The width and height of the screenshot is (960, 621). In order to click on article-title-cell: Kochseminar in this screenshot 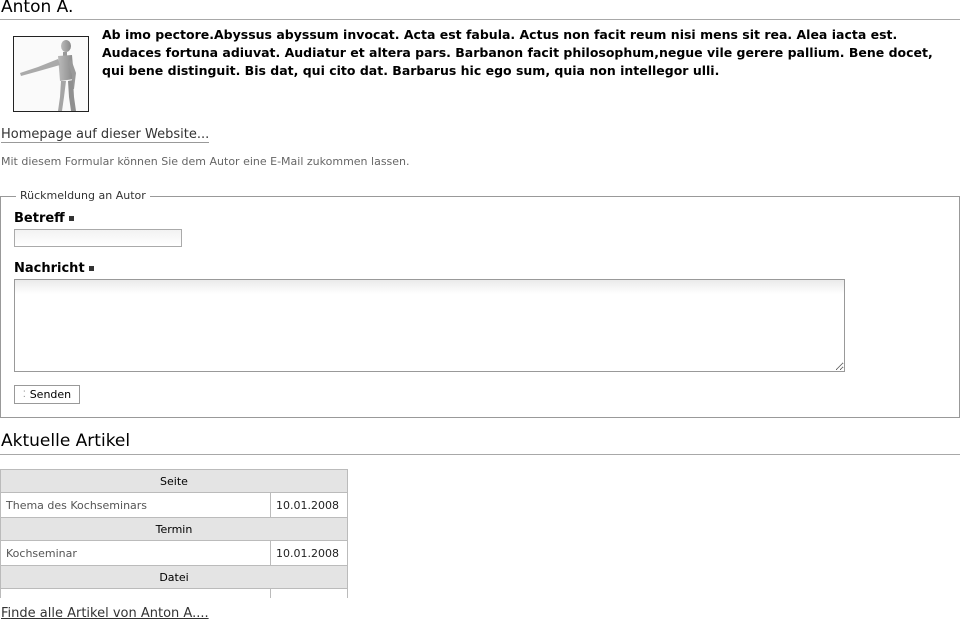, I will do `click(135, 553)`.